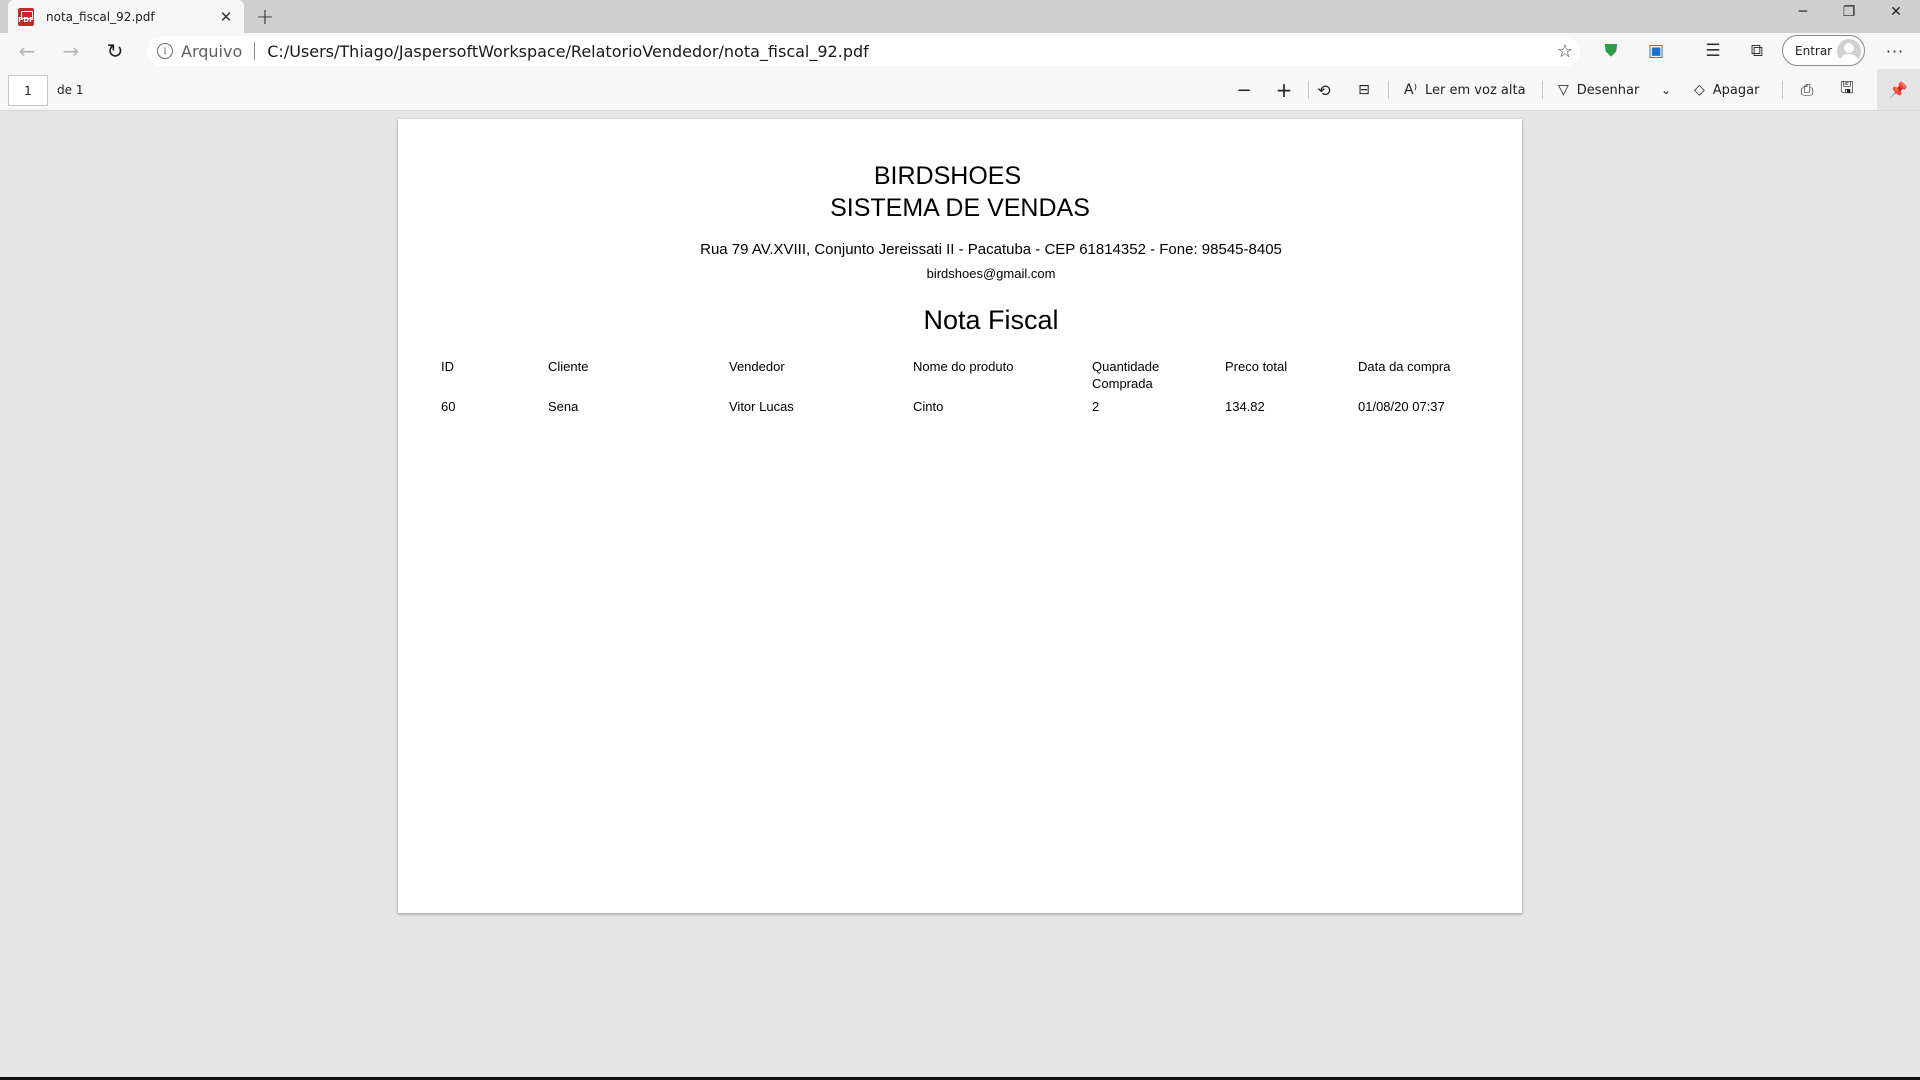 The height and width of the screenshot is (1080, 1920). What do you see at coordinates (1565, 51) in the screenshot?
I see `favorite-star-icon: ☆` at bounding box center [1565, 51].